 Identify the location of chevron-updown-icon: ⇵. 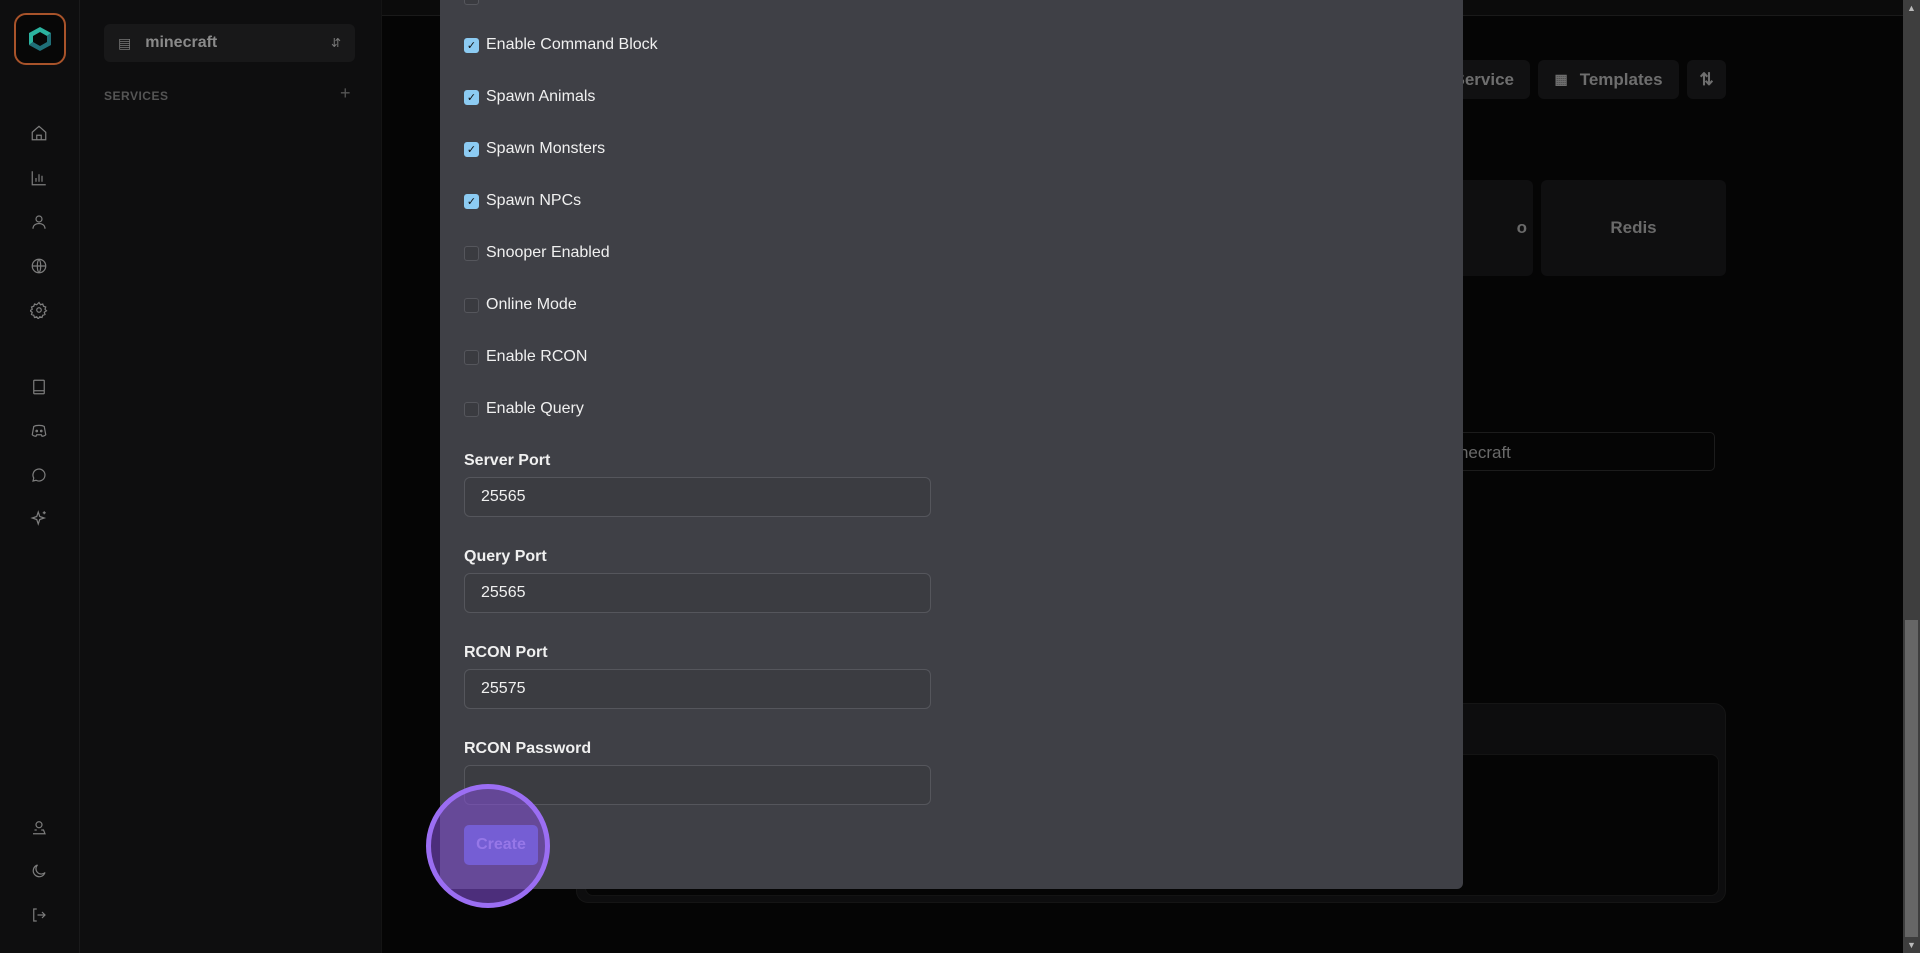
(335, 43).